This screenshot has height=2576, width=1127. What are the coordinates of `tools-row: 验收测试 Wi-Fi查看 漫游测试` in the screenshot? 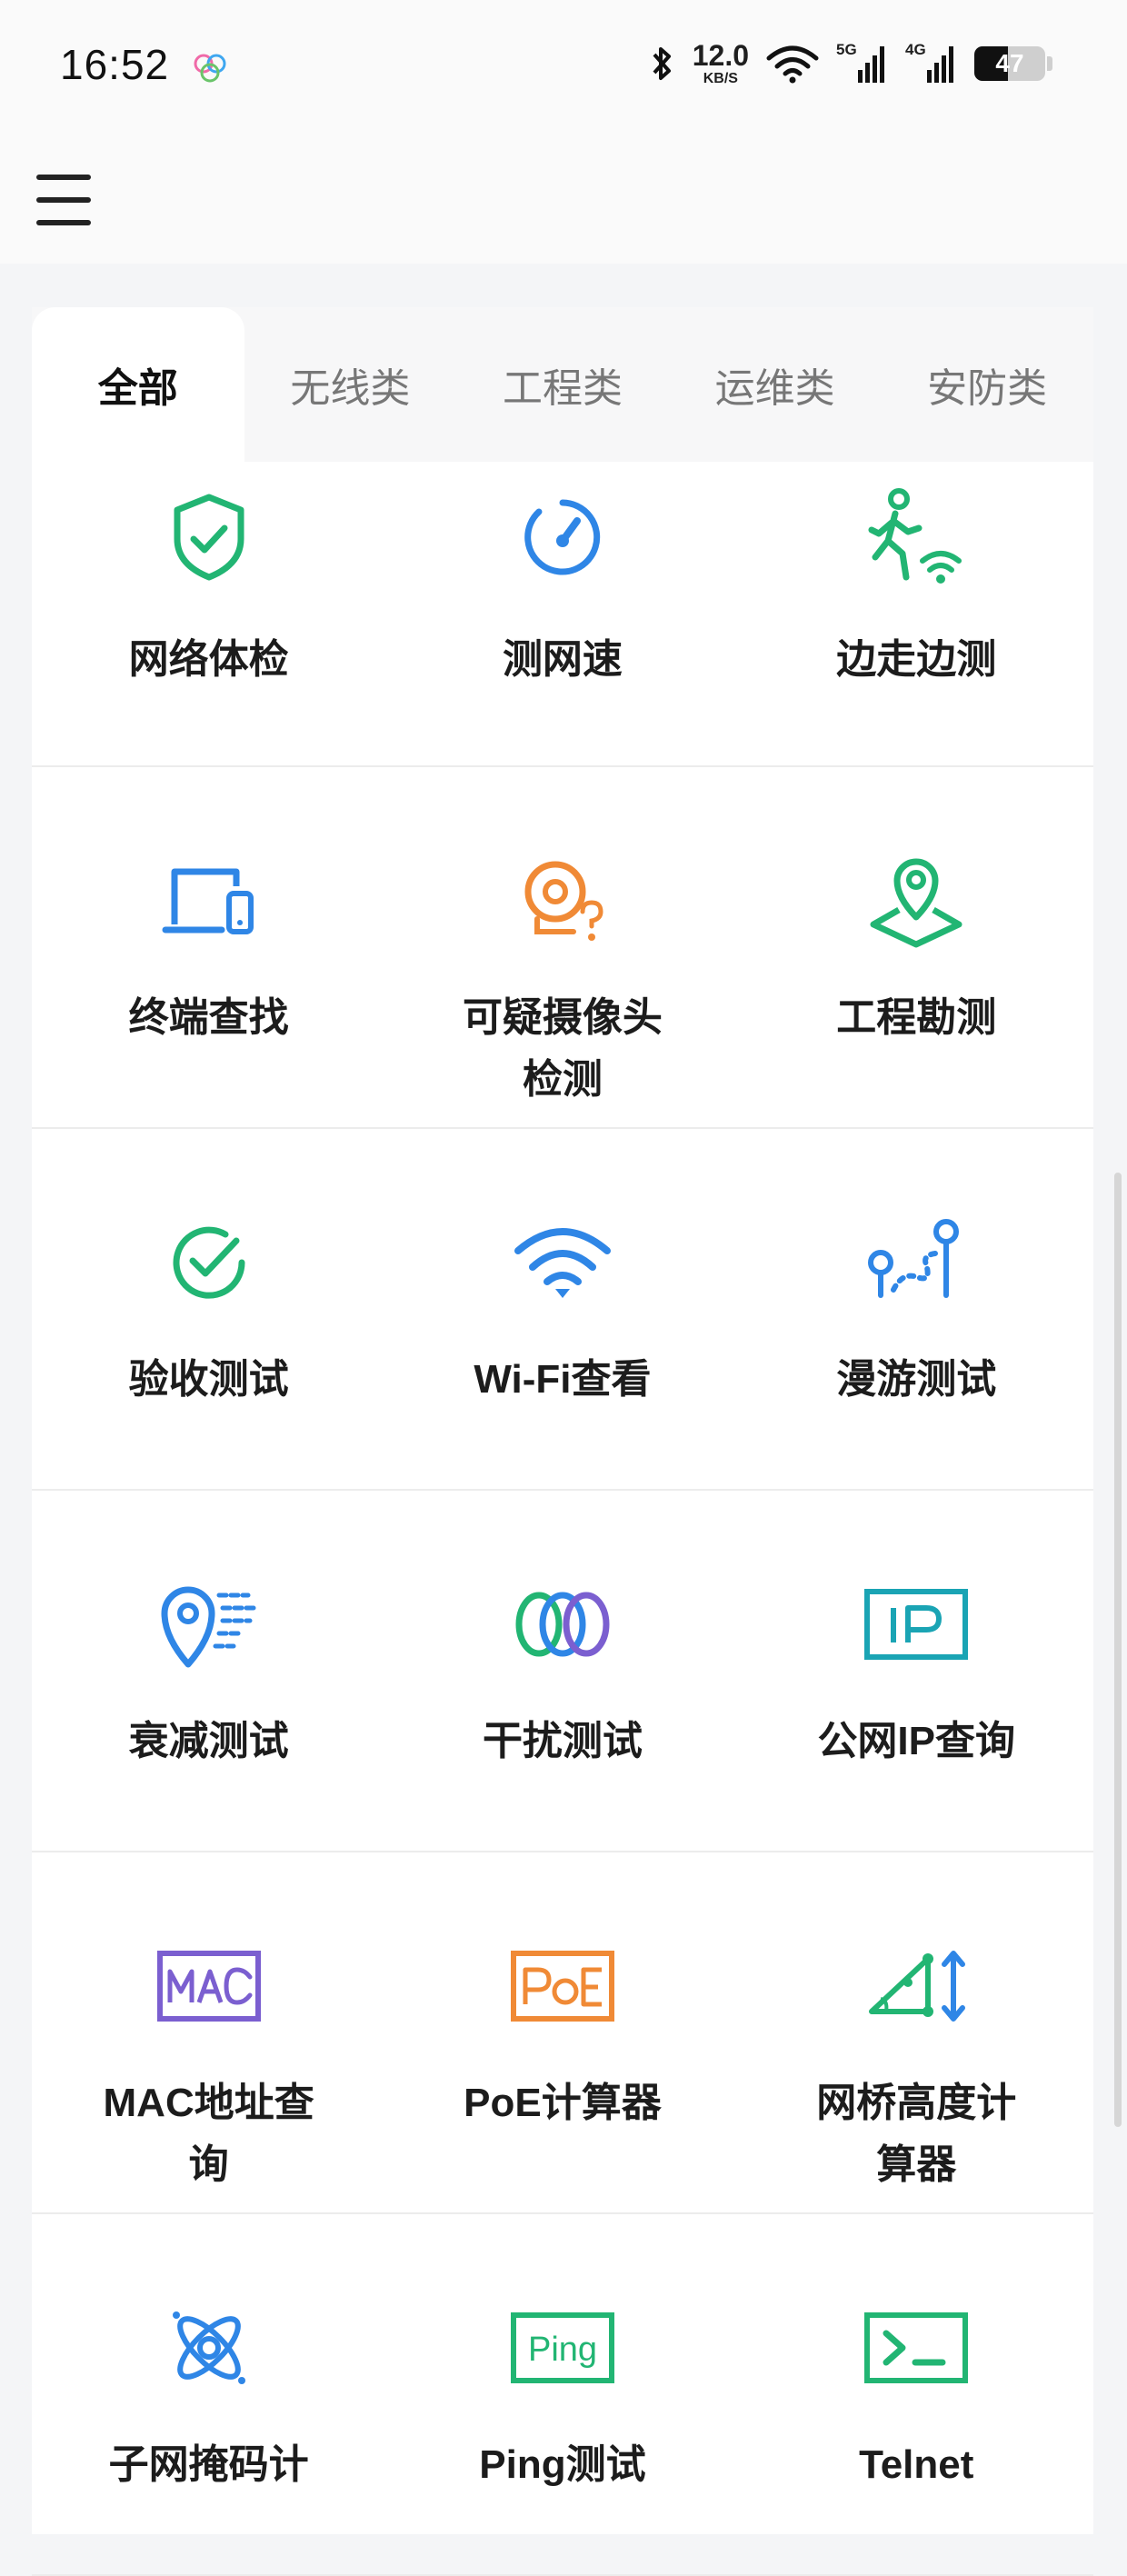 It's located at (562, 1310).